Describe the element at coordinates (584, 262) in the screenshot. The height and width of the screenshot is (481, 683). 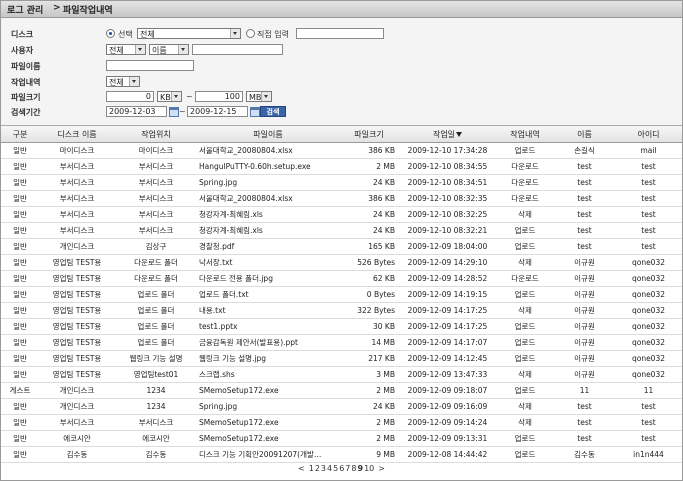
I see `cell-name: 이규원` at that location.